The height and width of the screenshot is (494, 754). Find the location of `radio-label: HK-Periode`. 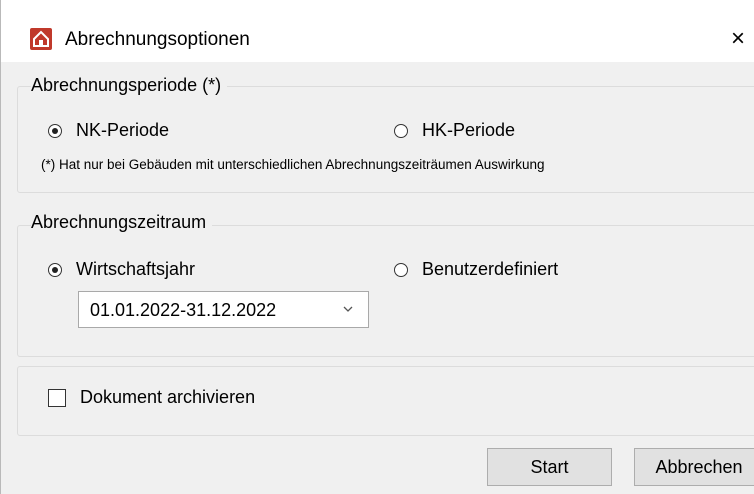

radio-label: HK-Periode is located at coordinates (469, 130).